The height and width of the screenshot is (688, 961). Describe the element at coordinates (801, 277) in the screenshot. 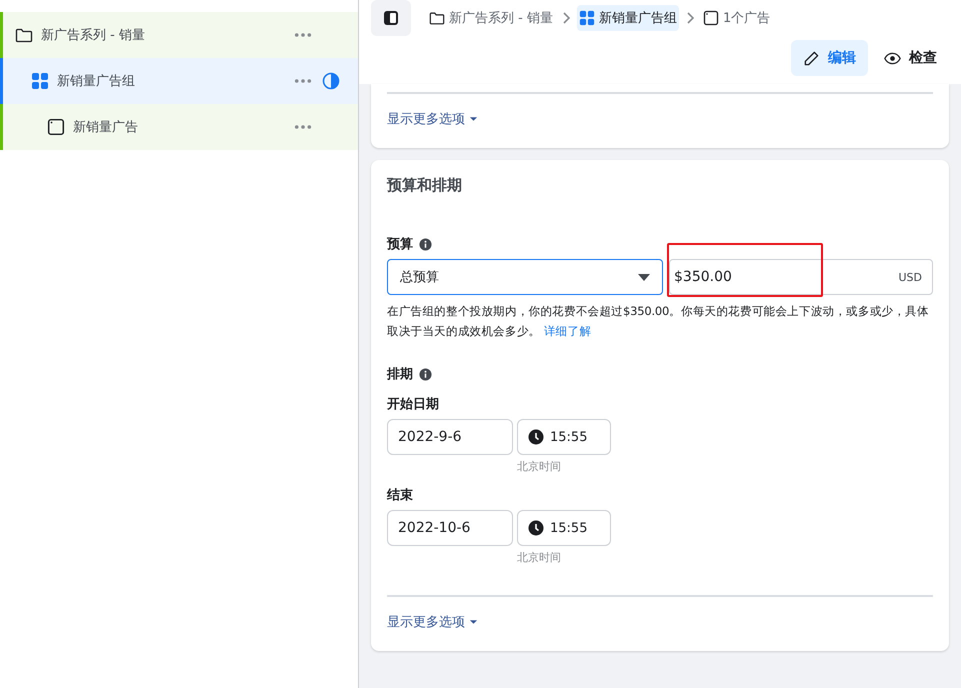

I see `budget-amount-field: $350.00 USD` at that location.